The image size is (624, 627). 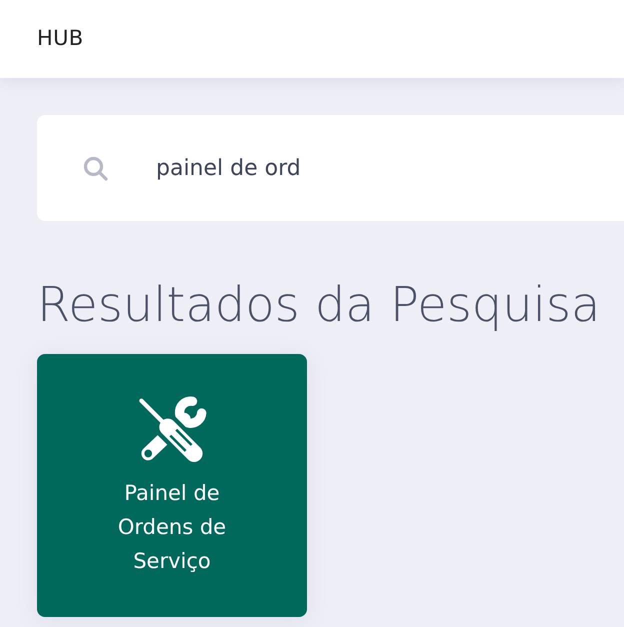 I want to click on search-icon, so click(x=95, y=168).